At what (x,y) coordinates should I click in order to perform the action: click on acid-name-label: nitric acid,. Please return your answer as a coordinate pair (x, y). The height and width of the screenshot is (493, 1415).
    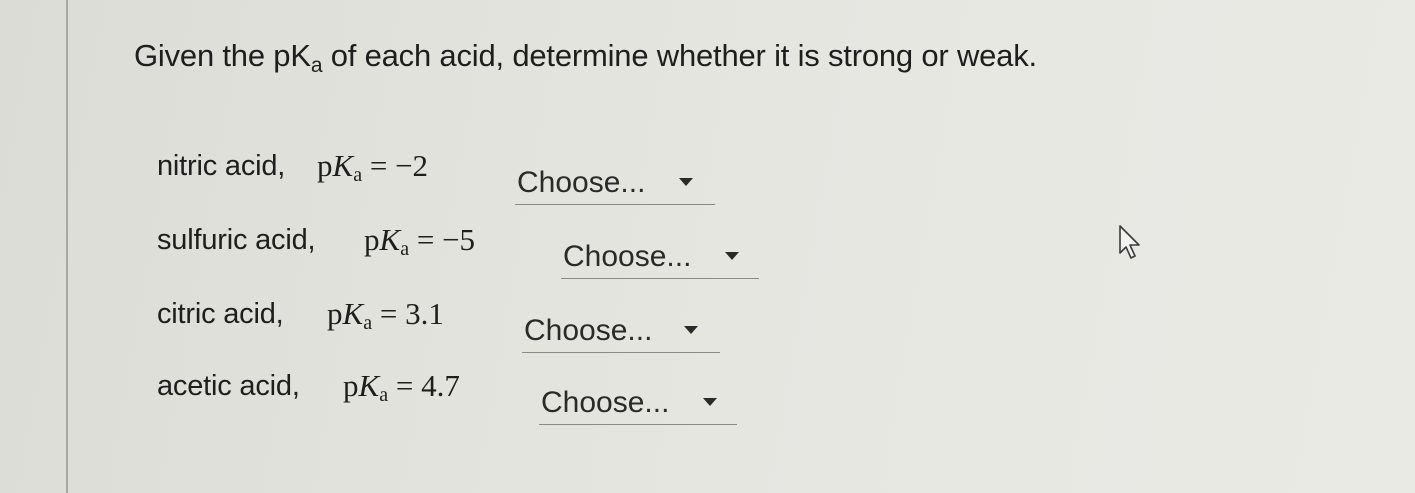
    Looking at the image, I should click on (221, 166).